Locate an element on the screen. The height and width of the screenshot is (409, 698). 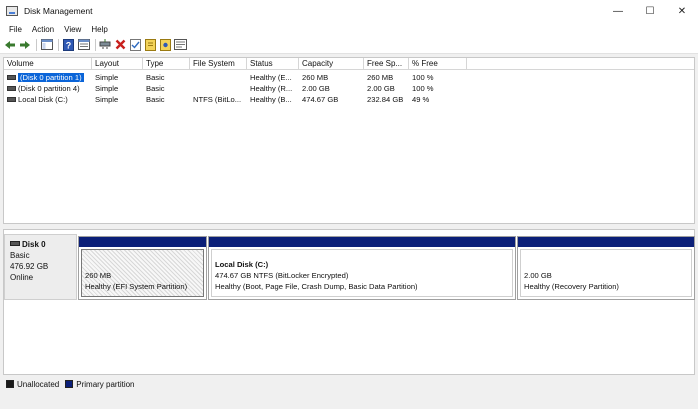
legend: Unallocated Primary partition is located at coordinates (349, 384).